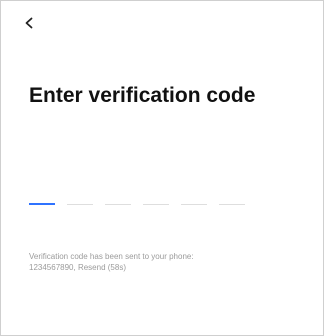  I want to click on resend-link: Resend (58s), so click(102, 267).